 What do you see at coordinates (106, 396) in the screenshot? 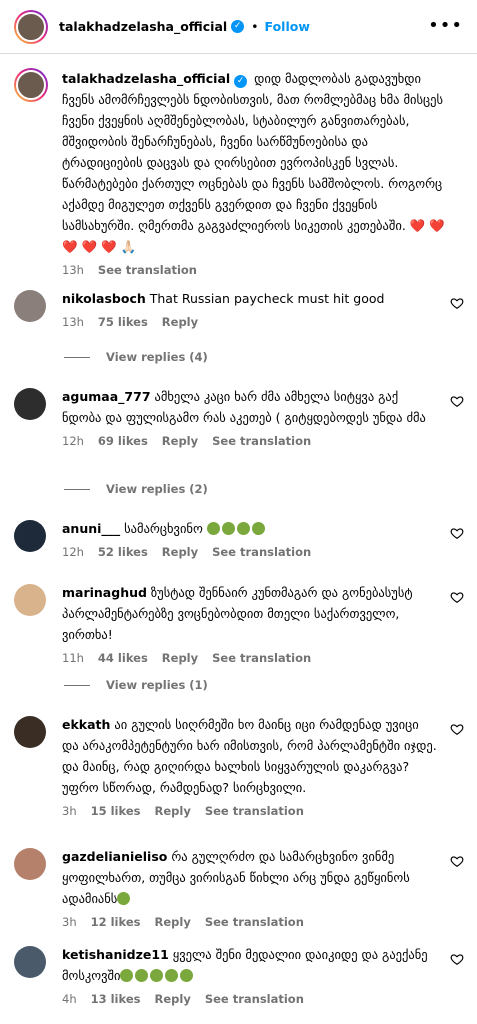
I see `commenter-username: agumaa_777` at bounding box center [106, 396].